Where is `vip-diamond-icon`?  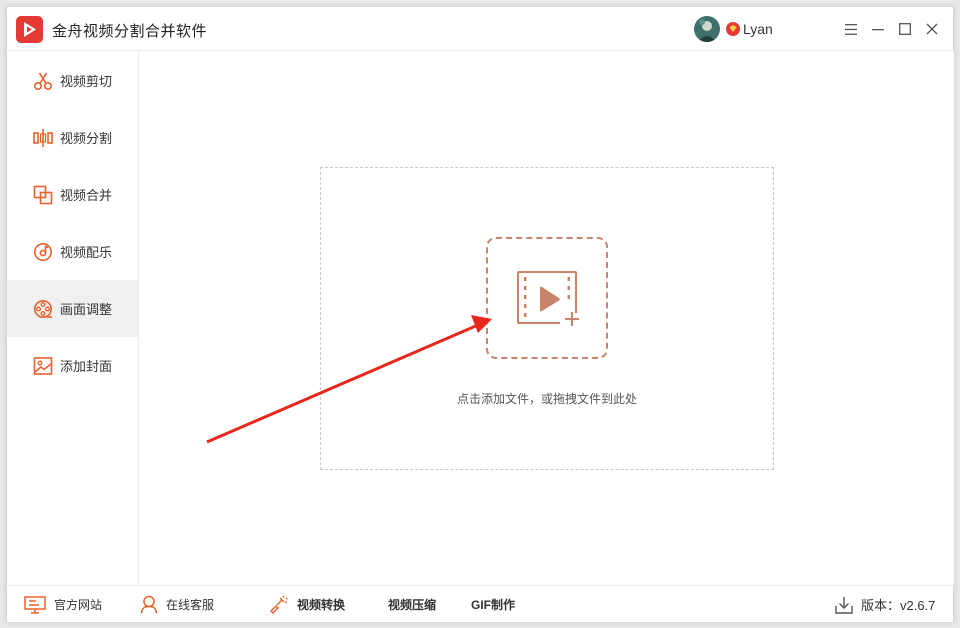 vip-diamond-icon is located at coordinates (733, 29).